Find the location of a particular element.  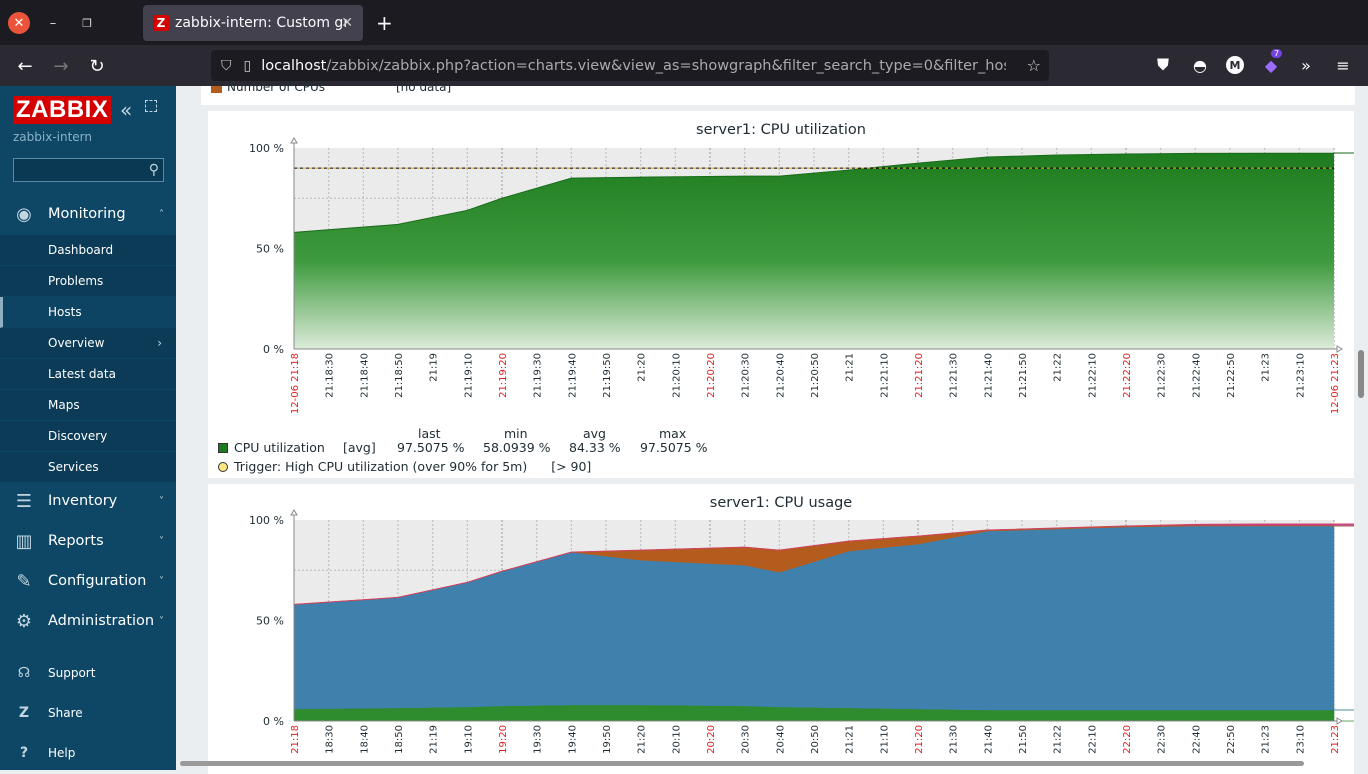

menu-administration: ⚙ Administration ˅ is located at coordinates (88, 621).